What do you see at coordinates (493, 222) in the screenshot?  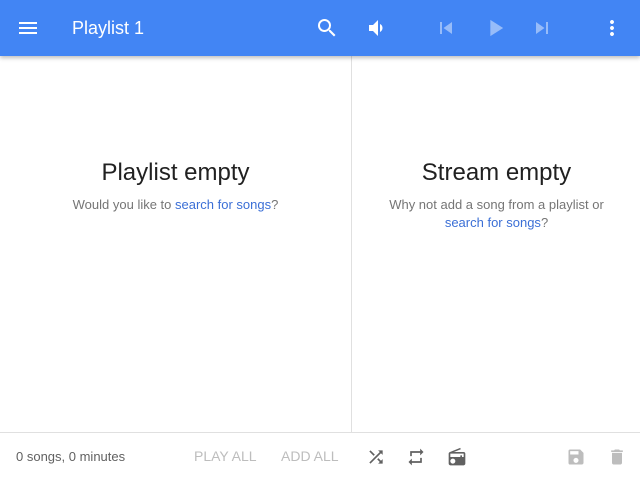 I see `stream-search-link: search for songs` at bounding box center [493, 222].